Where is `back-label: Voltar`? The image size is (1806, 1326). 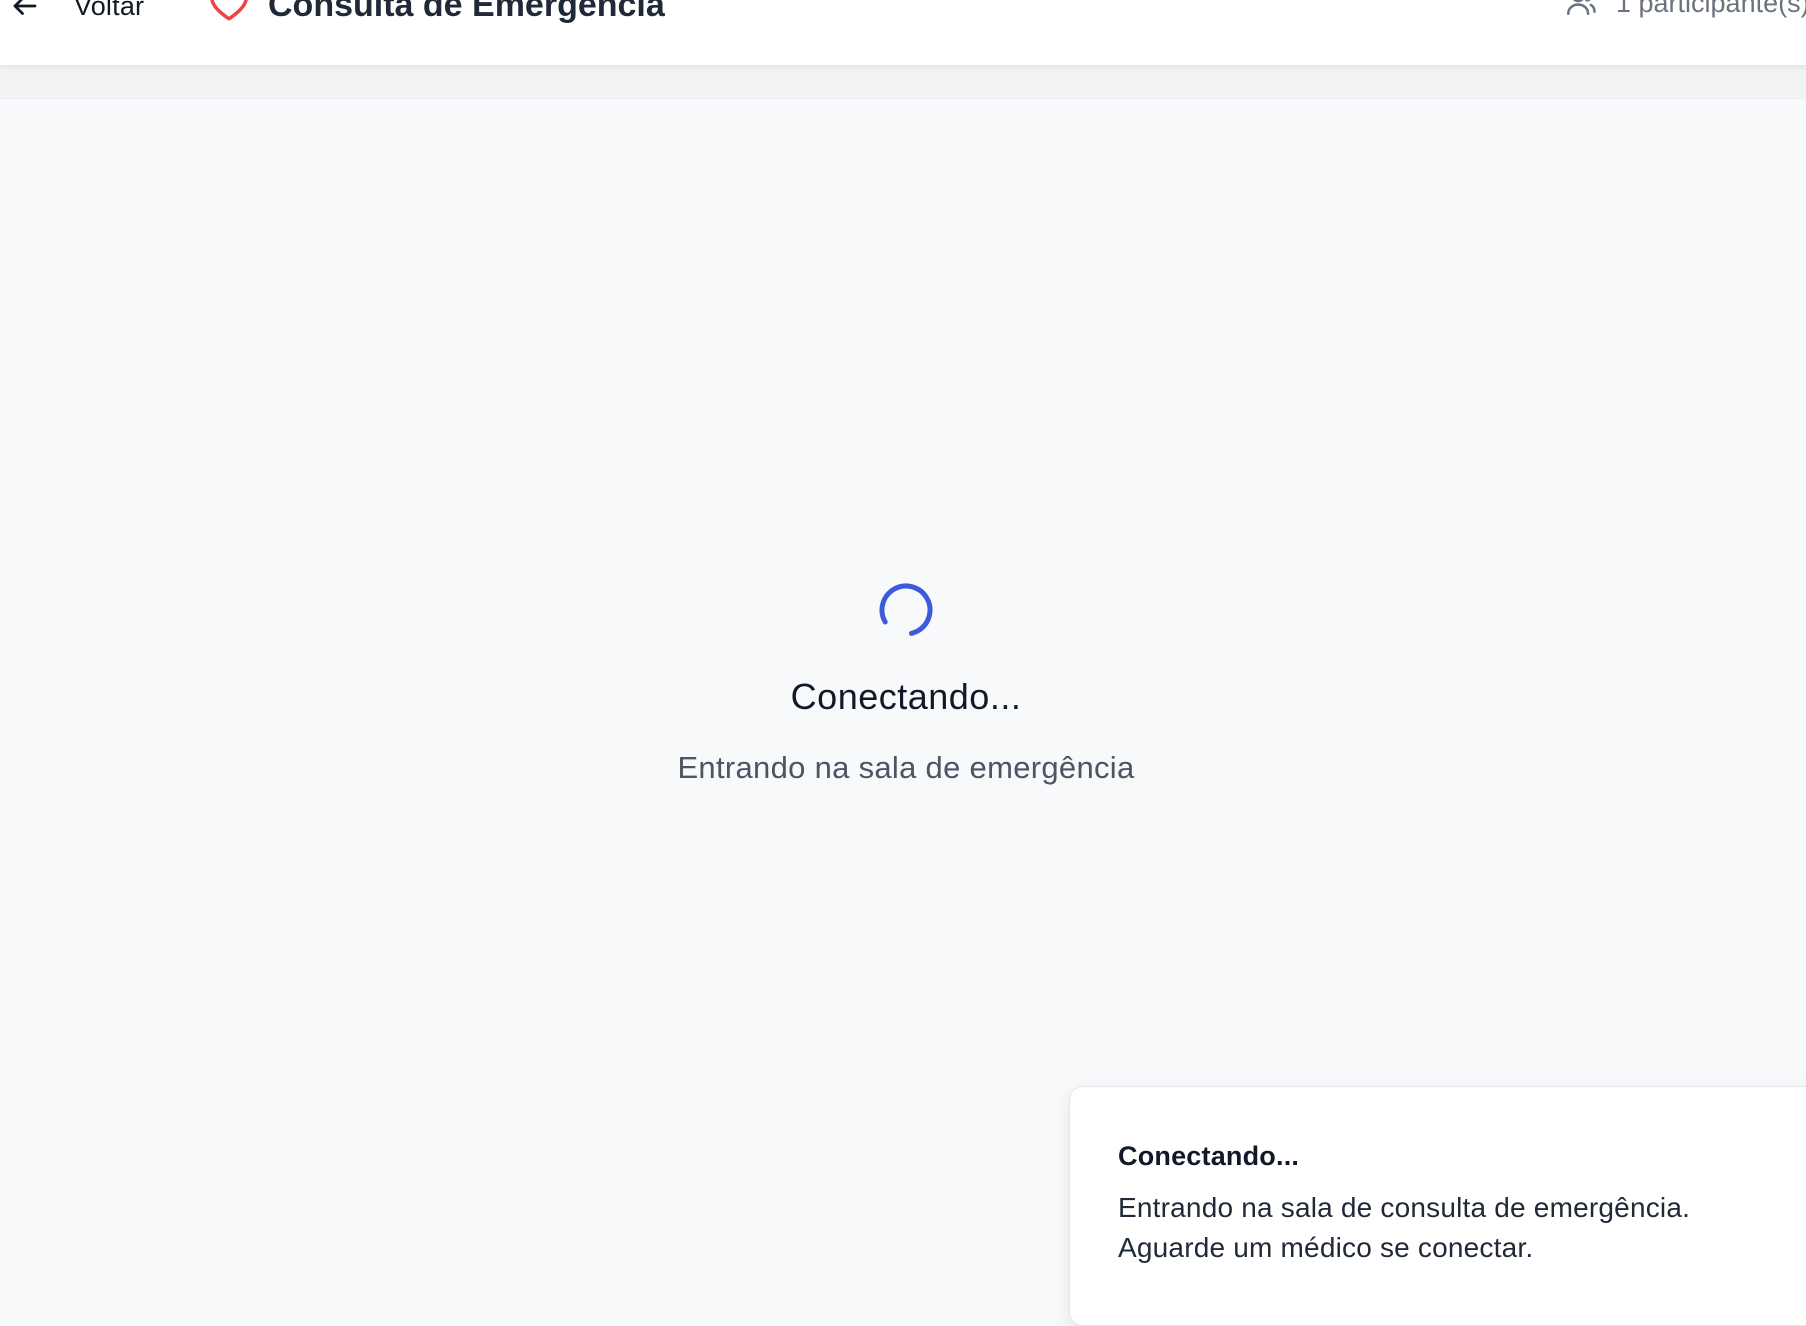 back-label: Voltar is located at coordinates (109, 10).